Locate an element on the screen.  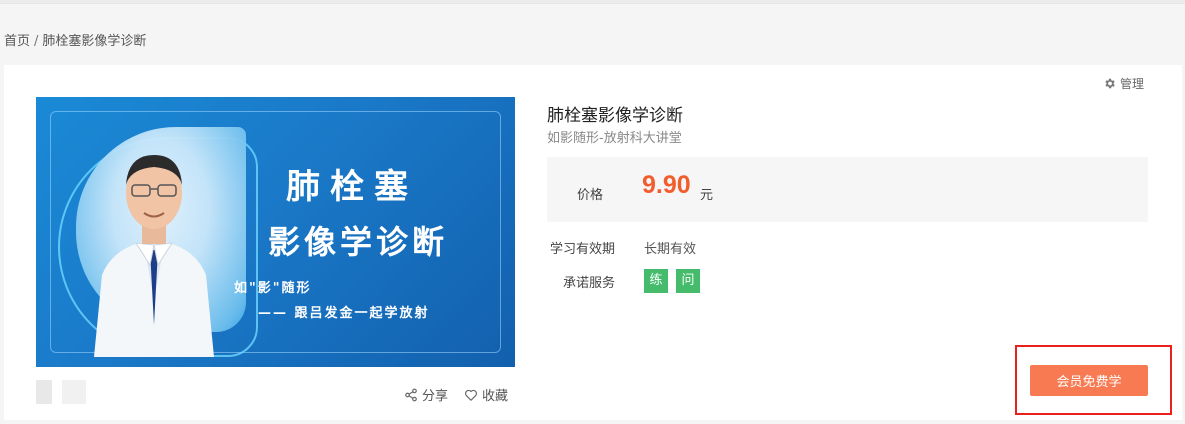
share-icon is located at coordinates (411, 394).